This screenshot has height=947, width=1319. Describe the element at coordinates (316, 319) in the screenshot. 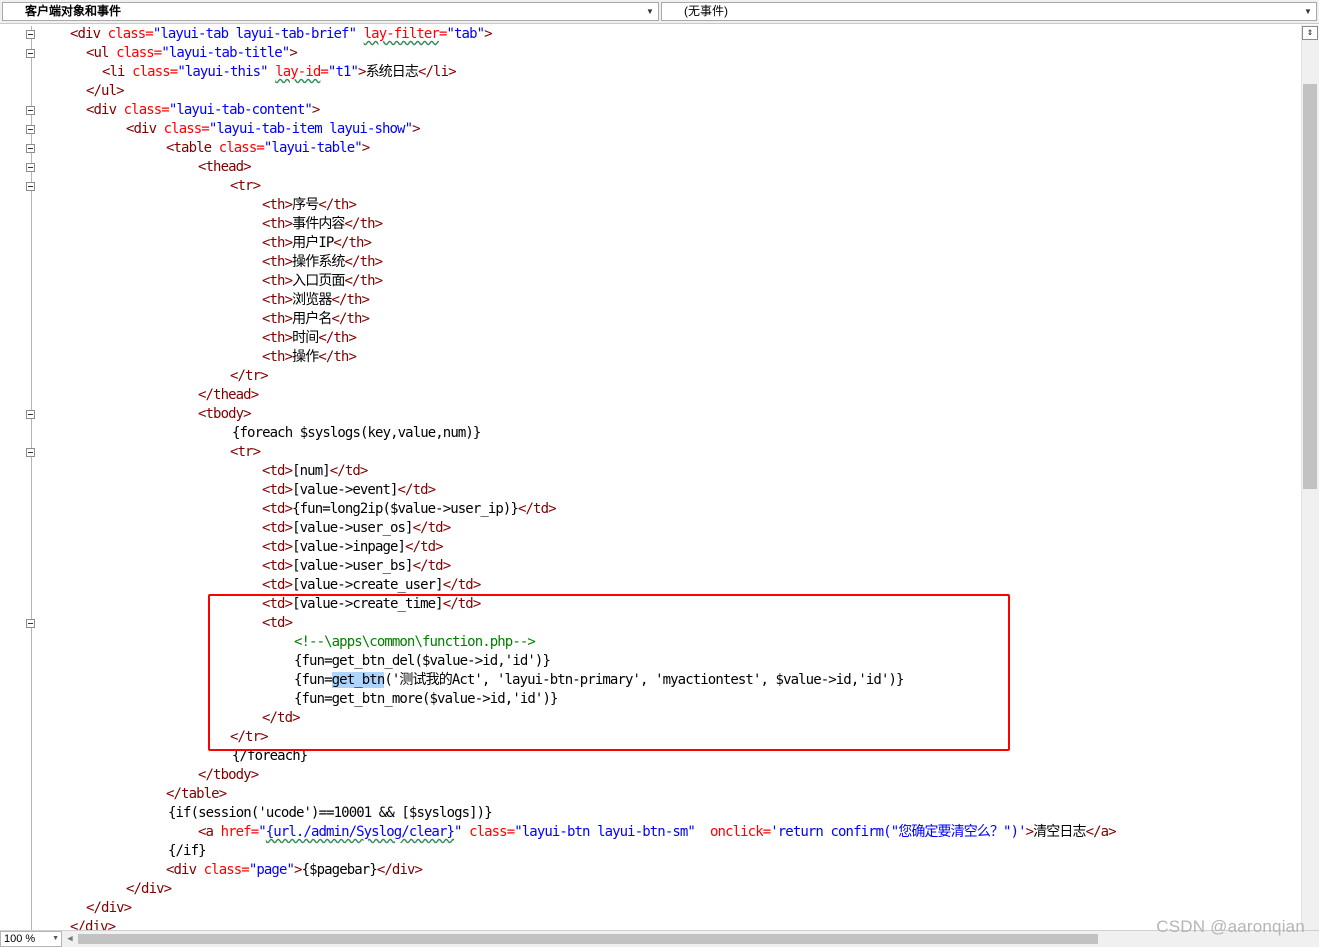

I see `code-line: <th>用户名</th>` at that location.